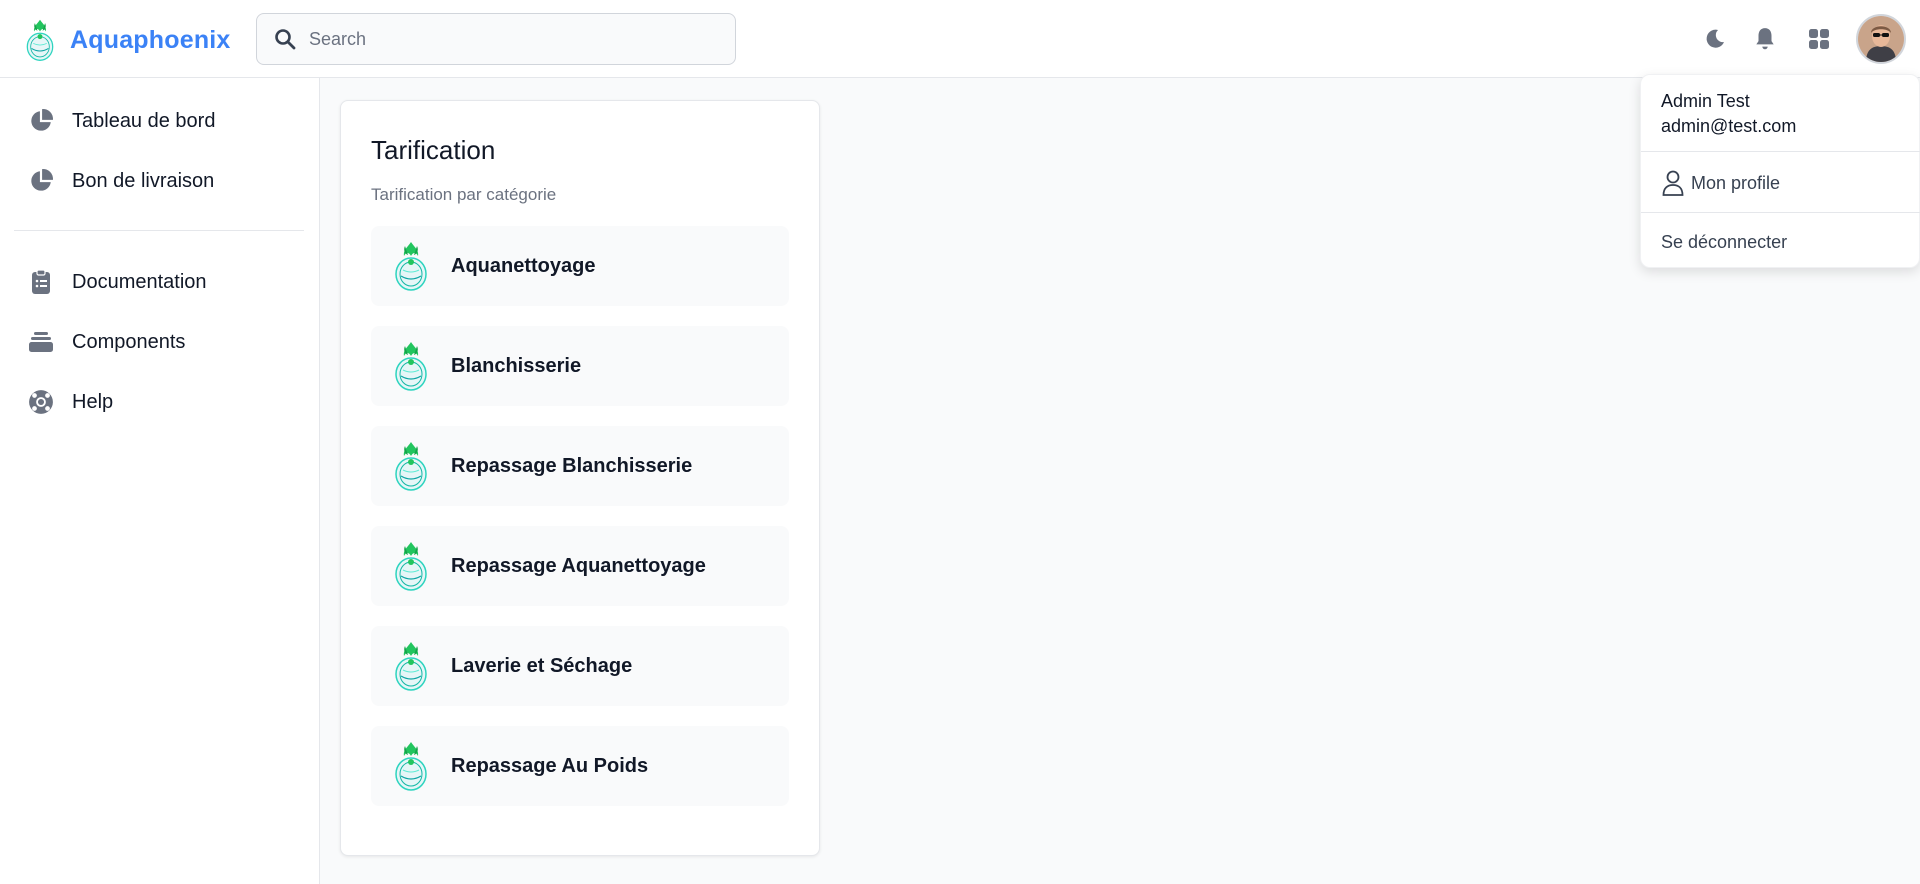 This screenshot has height=884, width=1920. What do you see at coordinates (523, 265) in the screenshot?
I see `category-name: Aquanettoyage` at bounding box center [523, 265].